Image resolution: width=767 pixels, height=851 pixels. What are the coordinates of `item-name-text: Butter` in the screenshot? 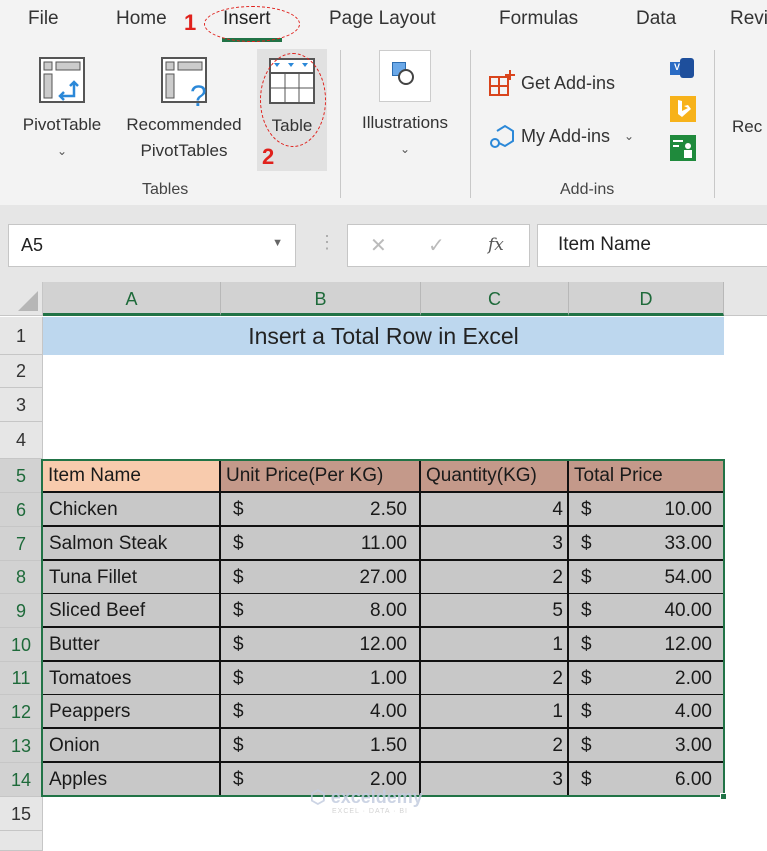 It's located at (74, 644).